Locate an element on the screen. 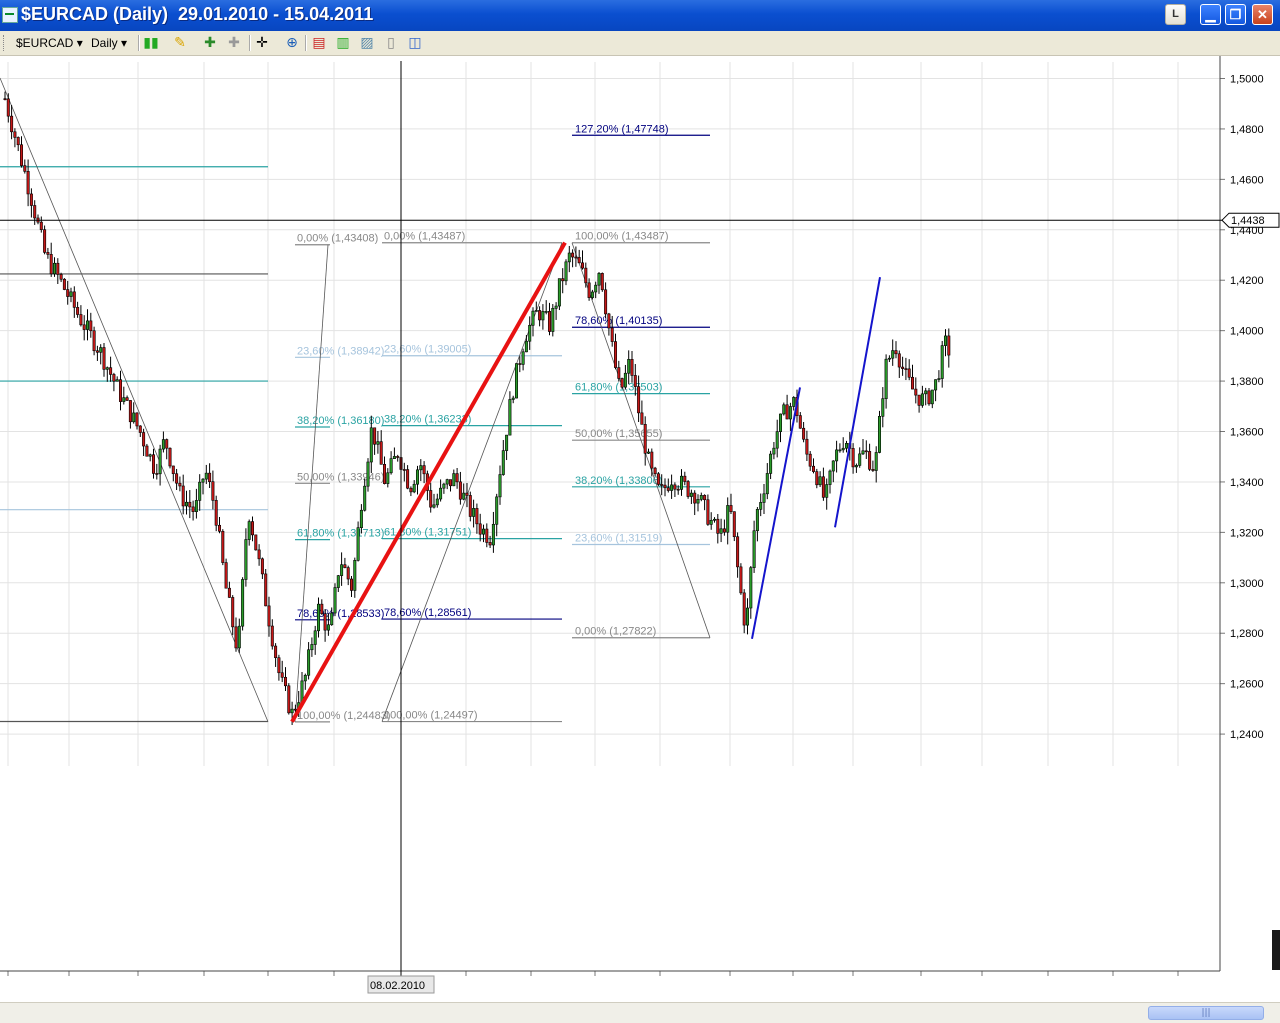 This screenshot has height=1023, width=1280. timeframe-selector: Daily ▾ is located at coordinates (109, 43).